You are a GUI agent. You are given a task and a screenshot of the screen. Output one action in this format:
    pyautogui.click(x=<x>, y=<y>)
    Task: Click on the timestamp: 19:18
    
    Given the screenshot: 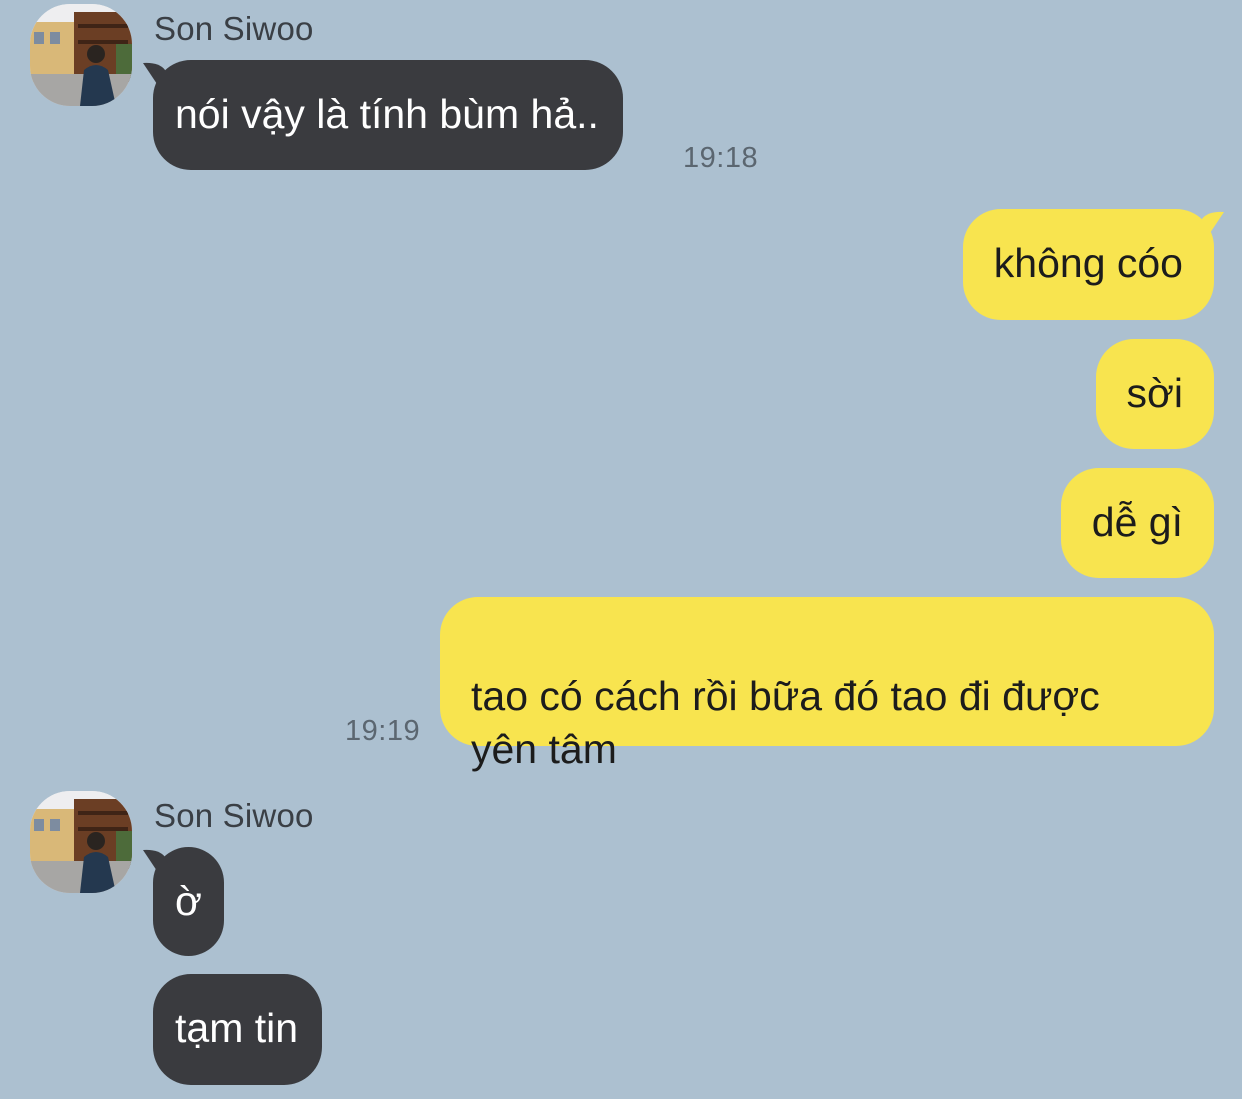 What is the action you would take?
    pyautogui.click(x=721, y=158)
    